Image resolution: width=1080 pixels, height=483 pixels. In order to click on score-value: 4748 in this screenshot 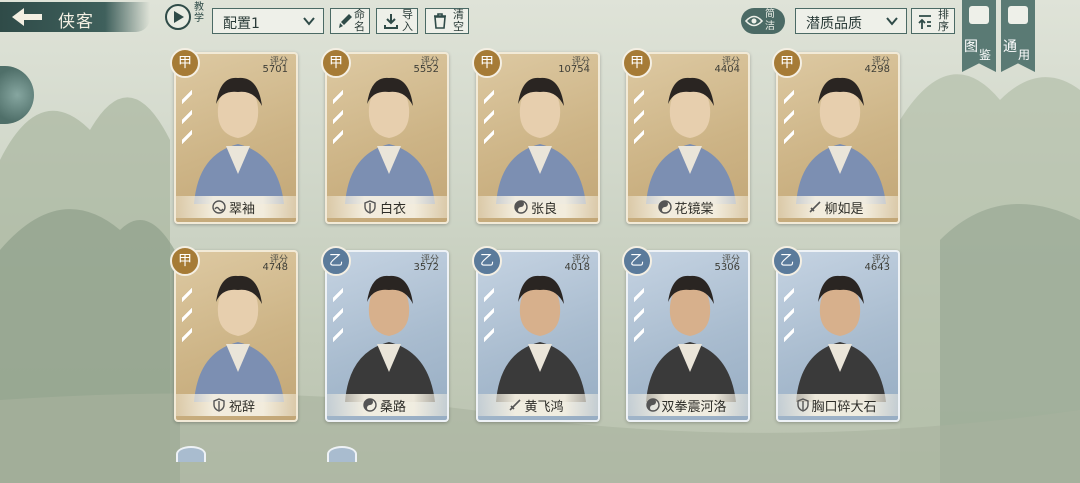, I will do `click(275, 267)`.